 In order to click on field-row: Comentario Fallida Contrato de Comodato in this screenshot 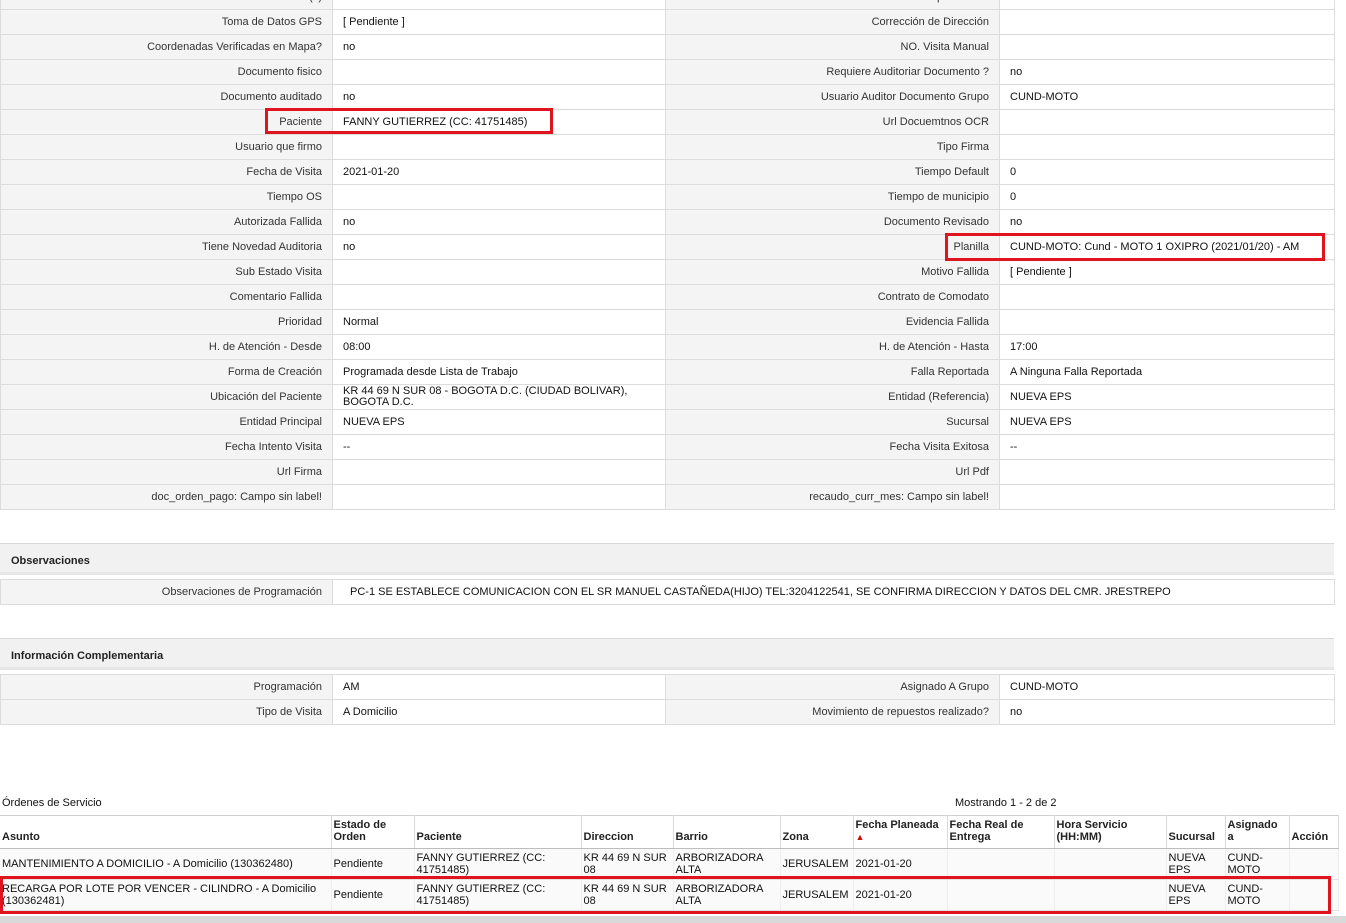, I will do `click(667, 297)`.